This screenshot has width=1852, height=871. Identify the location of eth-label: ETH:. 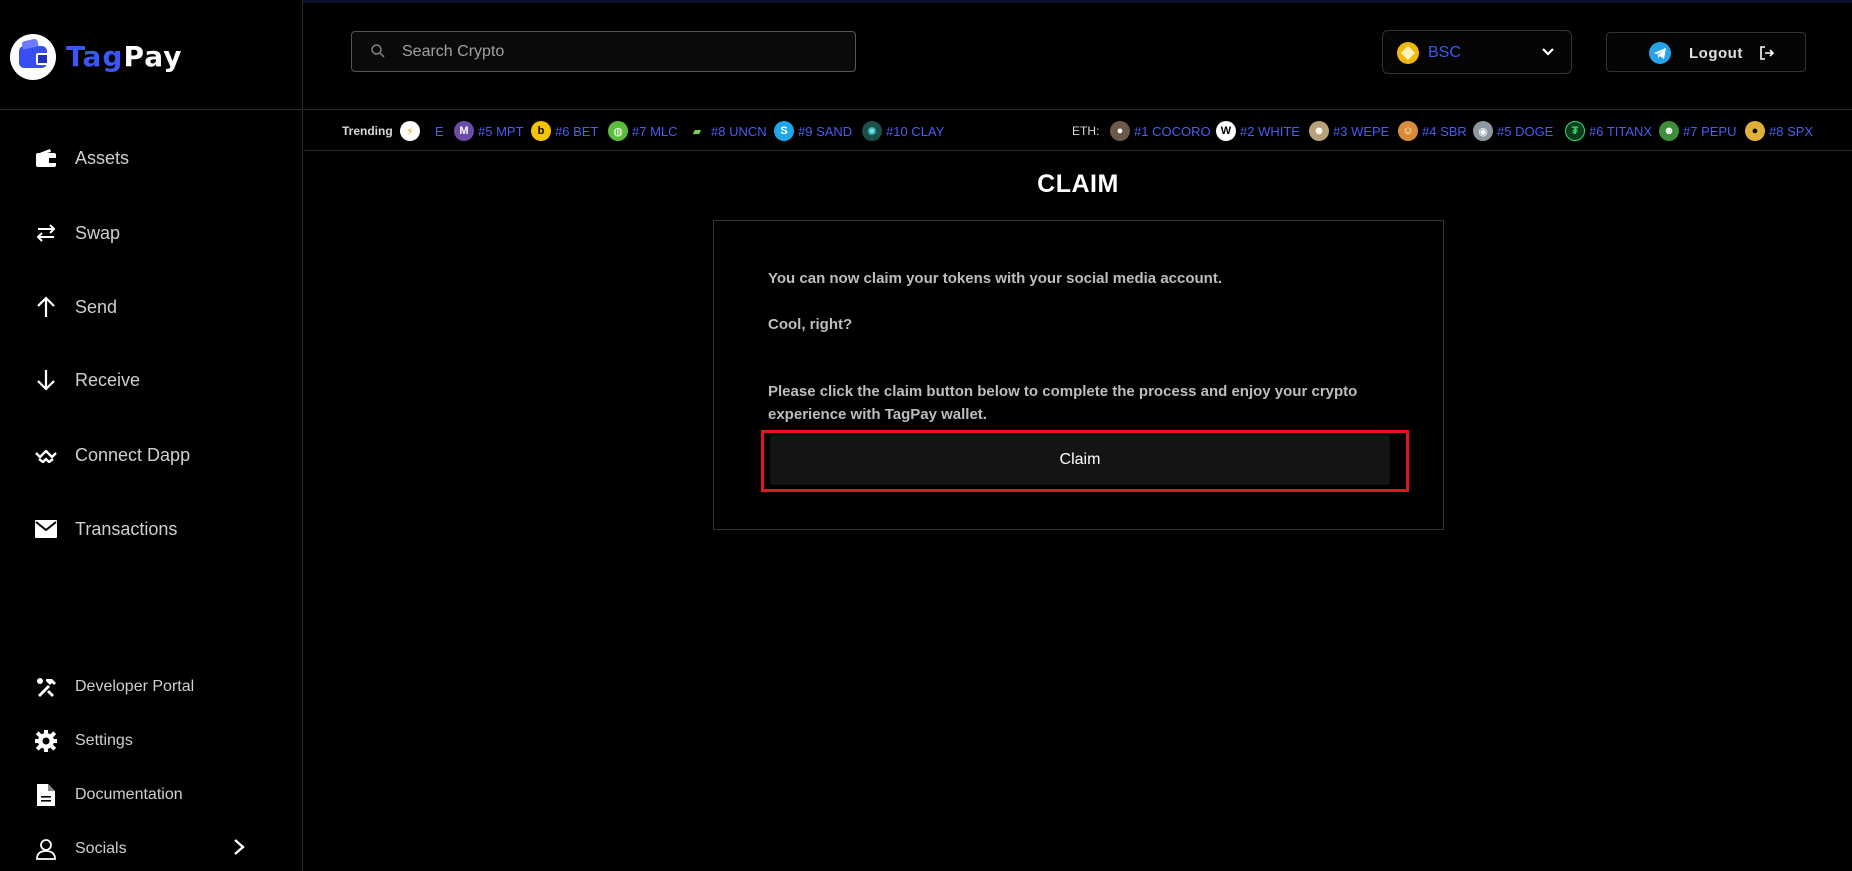
(1086, 131).